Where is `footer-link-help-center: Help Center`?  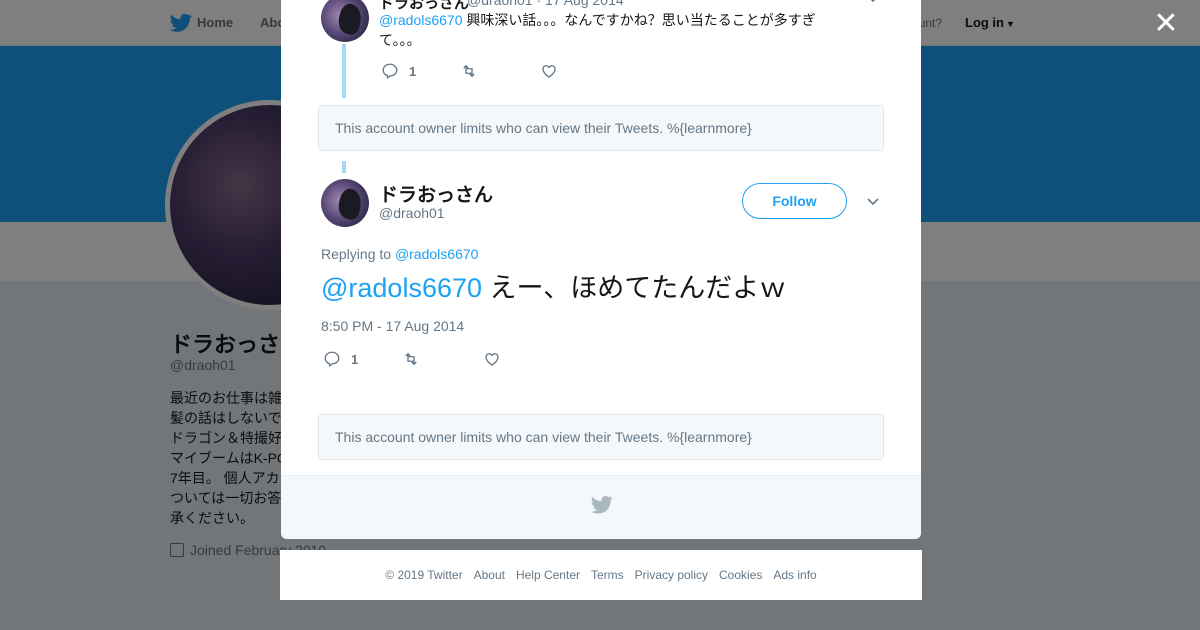
footer-link-help-center: Help Center is located at coordinates (548, 575).